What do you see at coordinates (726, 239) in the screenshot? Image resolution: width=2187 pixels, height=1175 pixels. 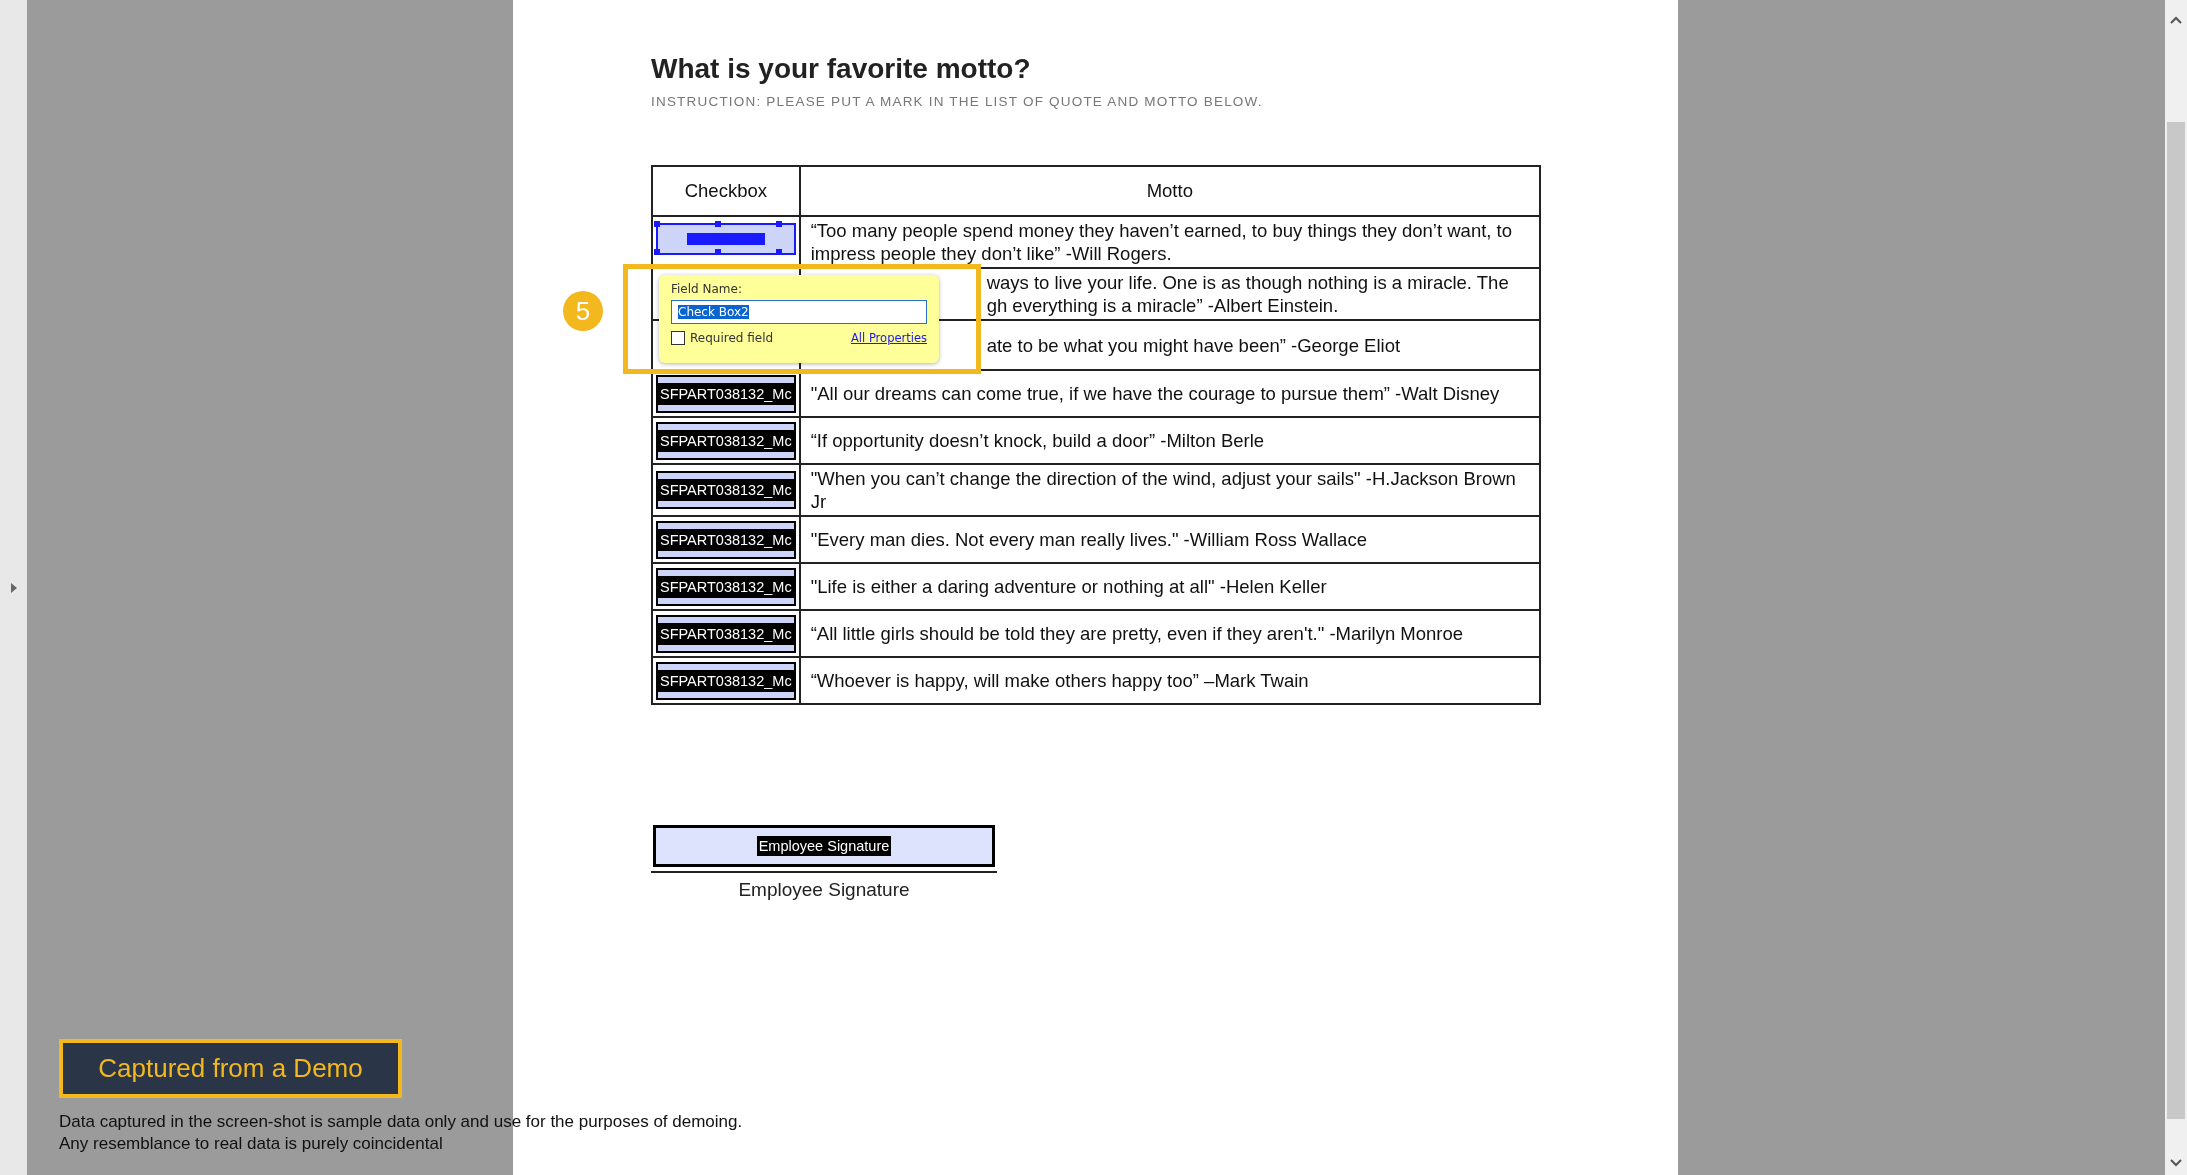 I see `selected-checkbox-field` at bounding box center [726, 239].